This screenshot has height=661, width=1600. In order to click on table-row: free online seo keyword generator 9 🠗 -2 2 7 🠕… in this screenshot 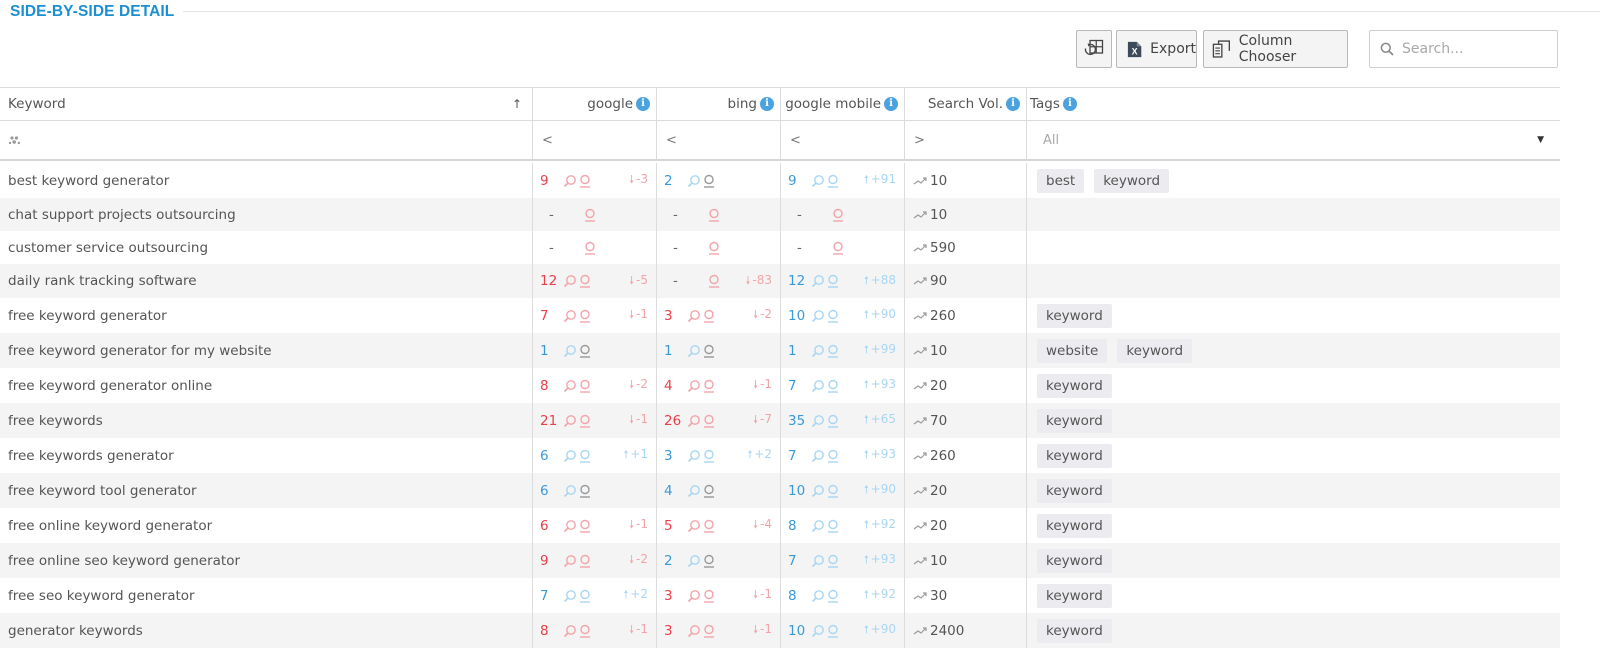, I will do `click(780, 560)`.